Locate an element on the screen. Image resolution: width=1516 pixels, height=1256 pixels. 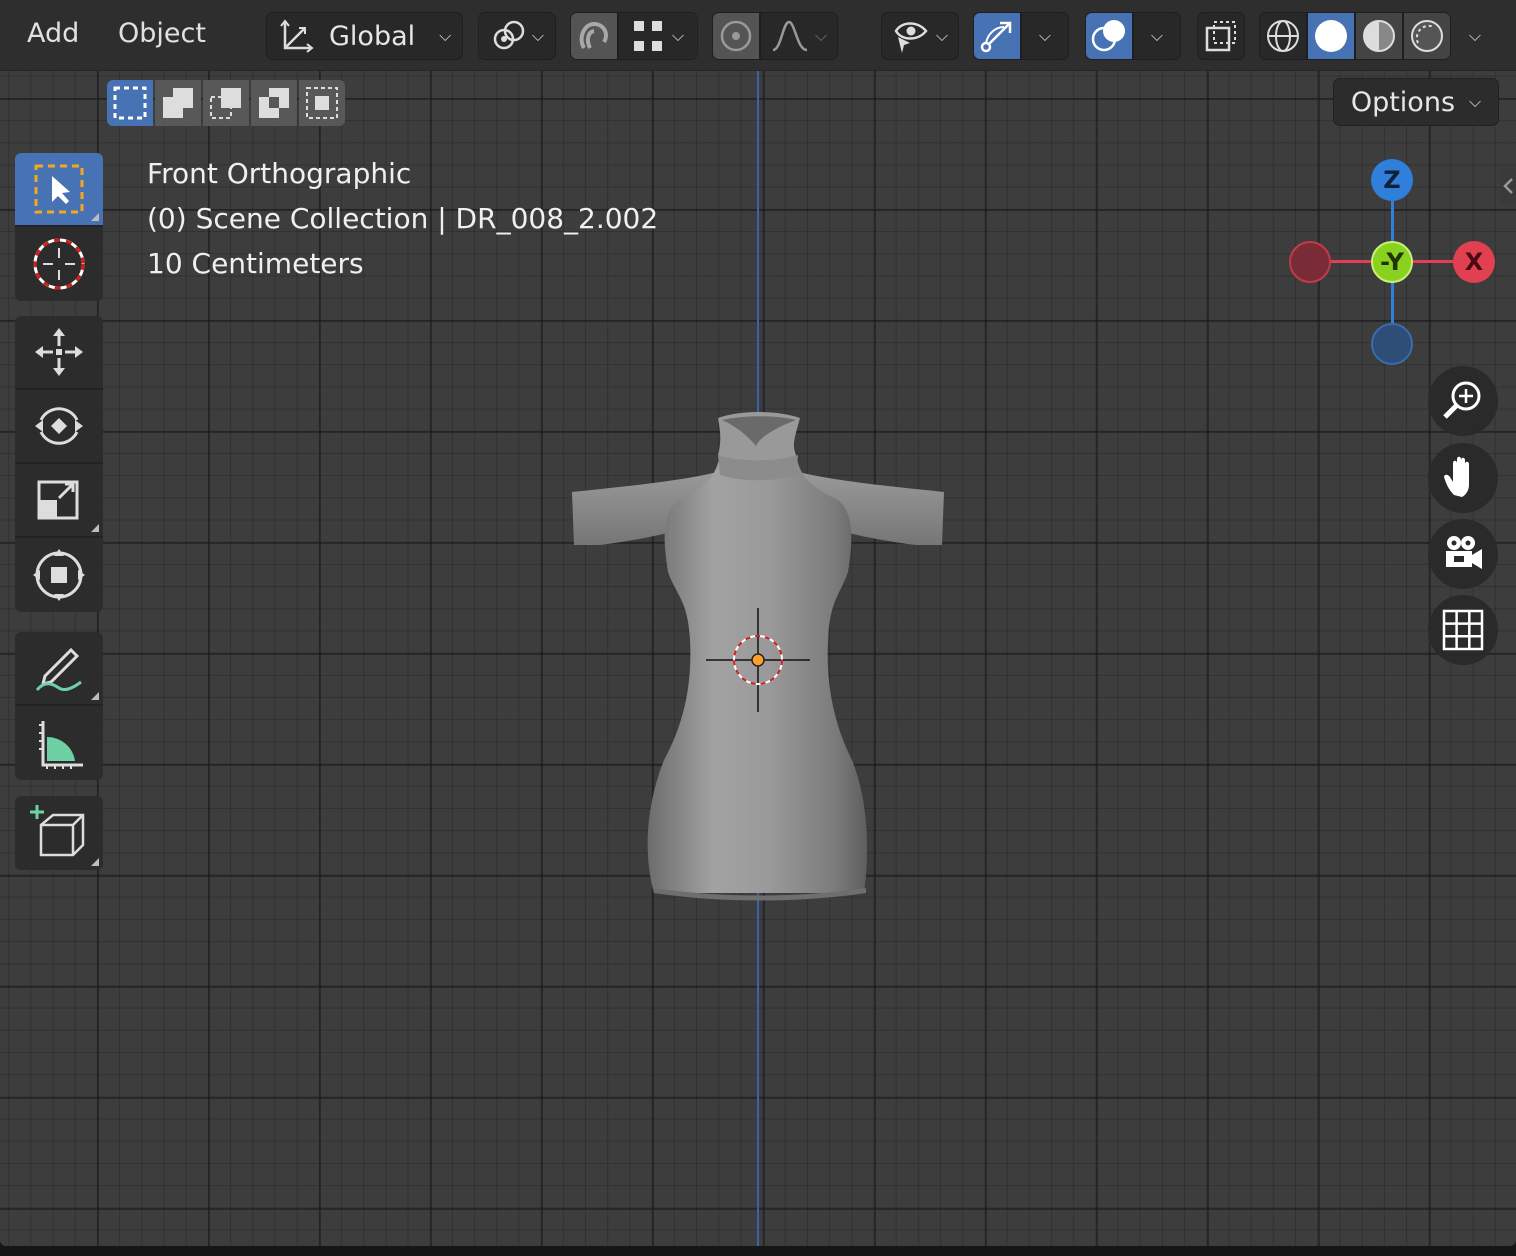
gizmo-x-label: X is located at coordinates (1474, 262).